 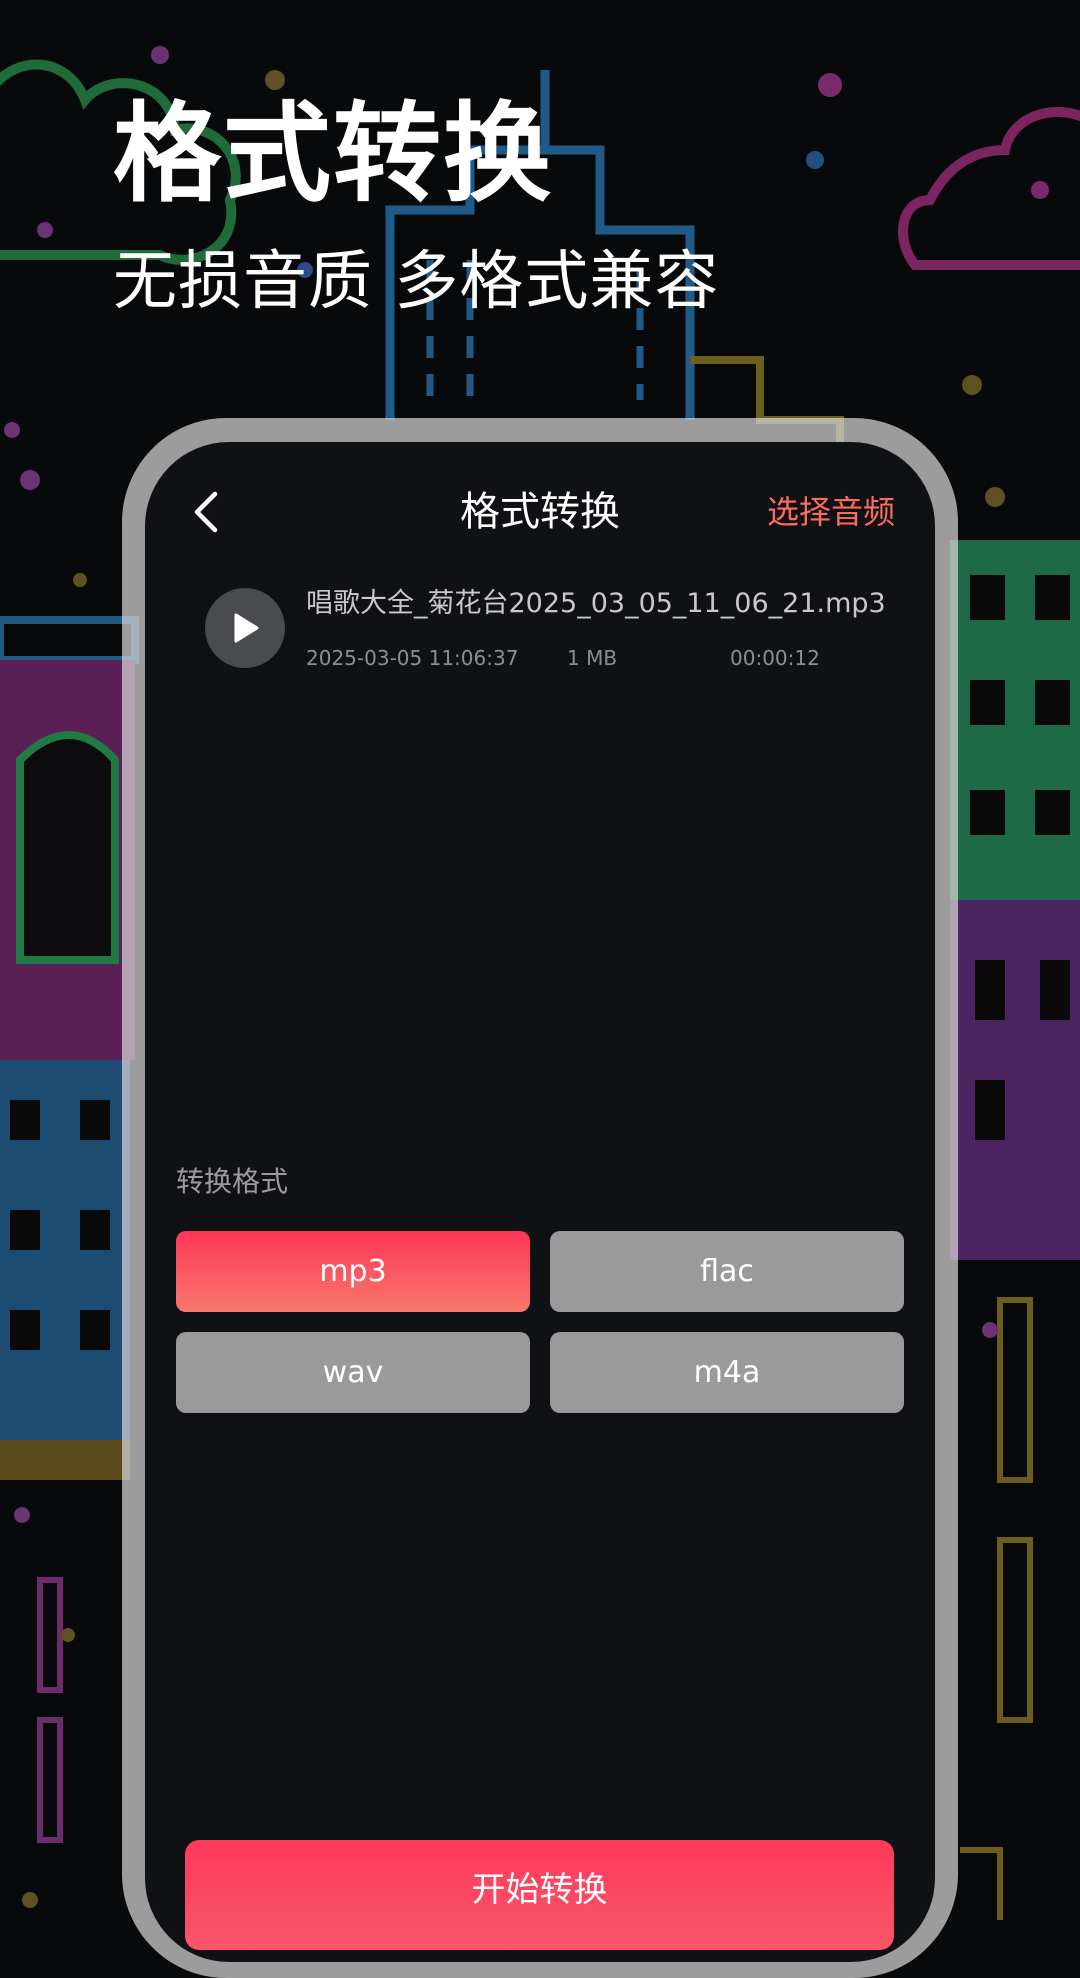 I want to click on hero-headline: 格式转换, so click(x=333, y=154).